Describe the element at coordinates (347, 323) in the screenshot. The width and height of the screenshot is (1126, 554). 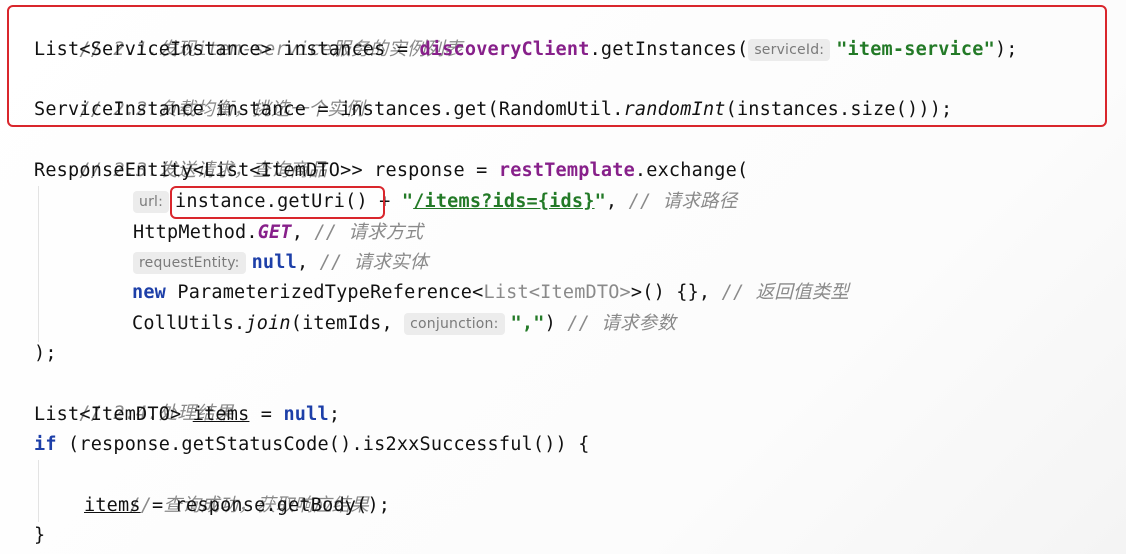
I see `code-text: (itemIds,` at that location.